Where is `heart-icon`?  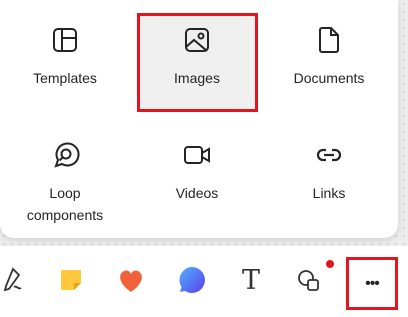 heart-icon is located at coordinates (131, 281).